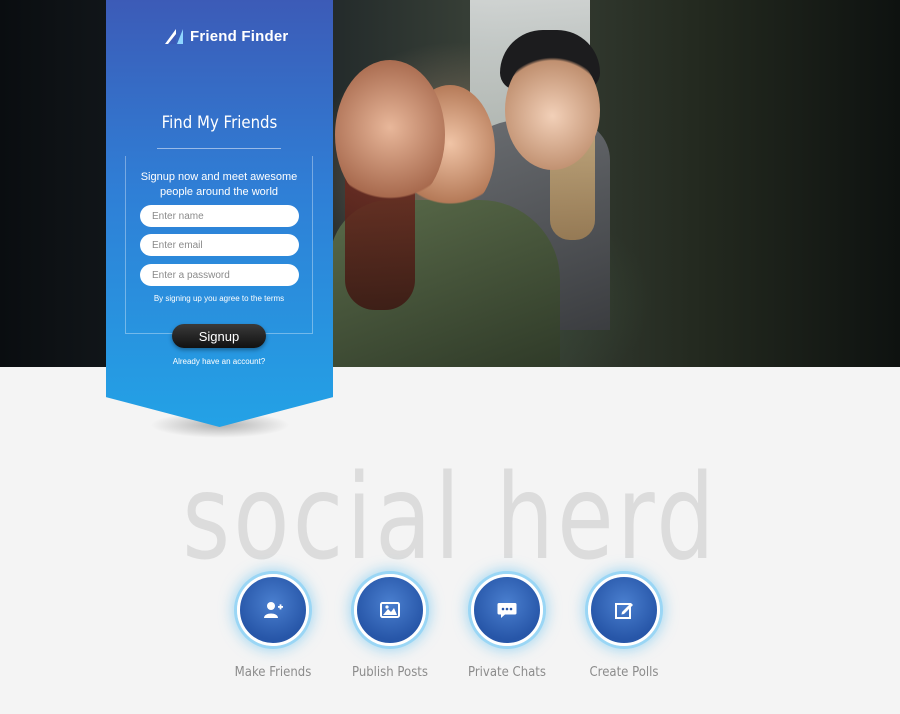 This screenshot has width=900, height=714. What do you see at coordinates (389, 672) in the screenshot?
I see `feature-label: Publish Posts` at bounding box center [389, 672].